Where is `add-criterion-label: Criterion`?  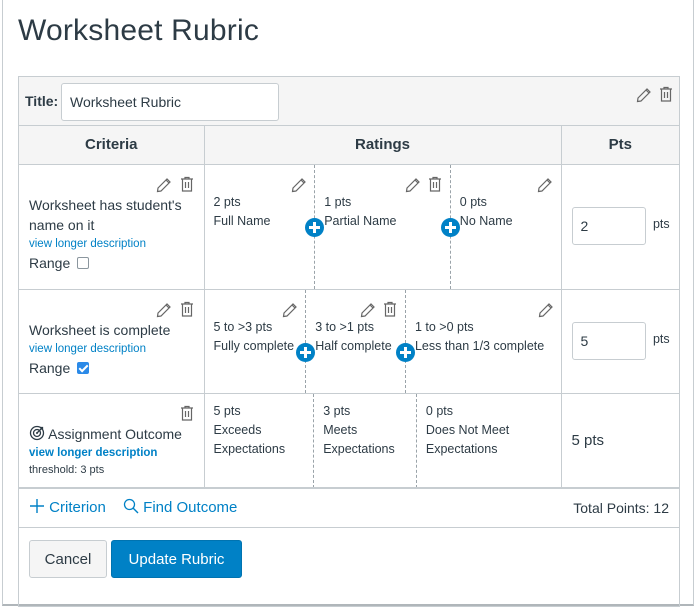 add-criterion-label: Criterion is located at coordinates (77, 507).